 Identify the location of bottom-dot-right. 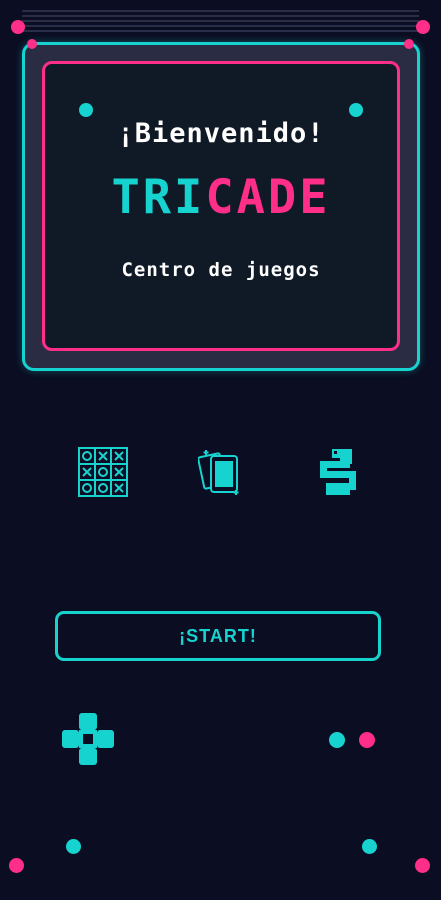
(369, 846).